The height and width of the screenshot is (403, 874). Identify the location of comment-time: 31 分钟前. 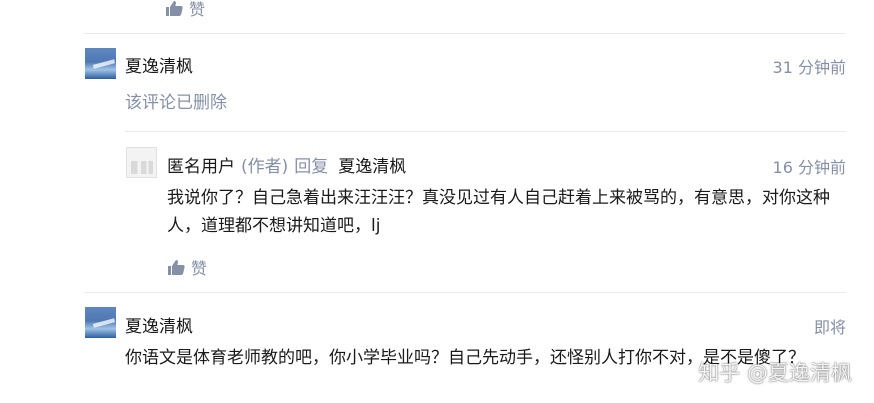
(809, 67).